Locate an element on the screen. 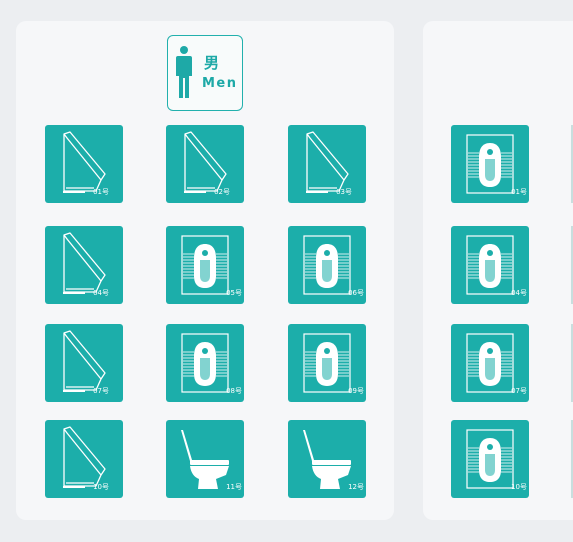 The height and width of the screenshot is (542, 573). stall-squat-toilet: 09号 is located at coordinates (327, 363).